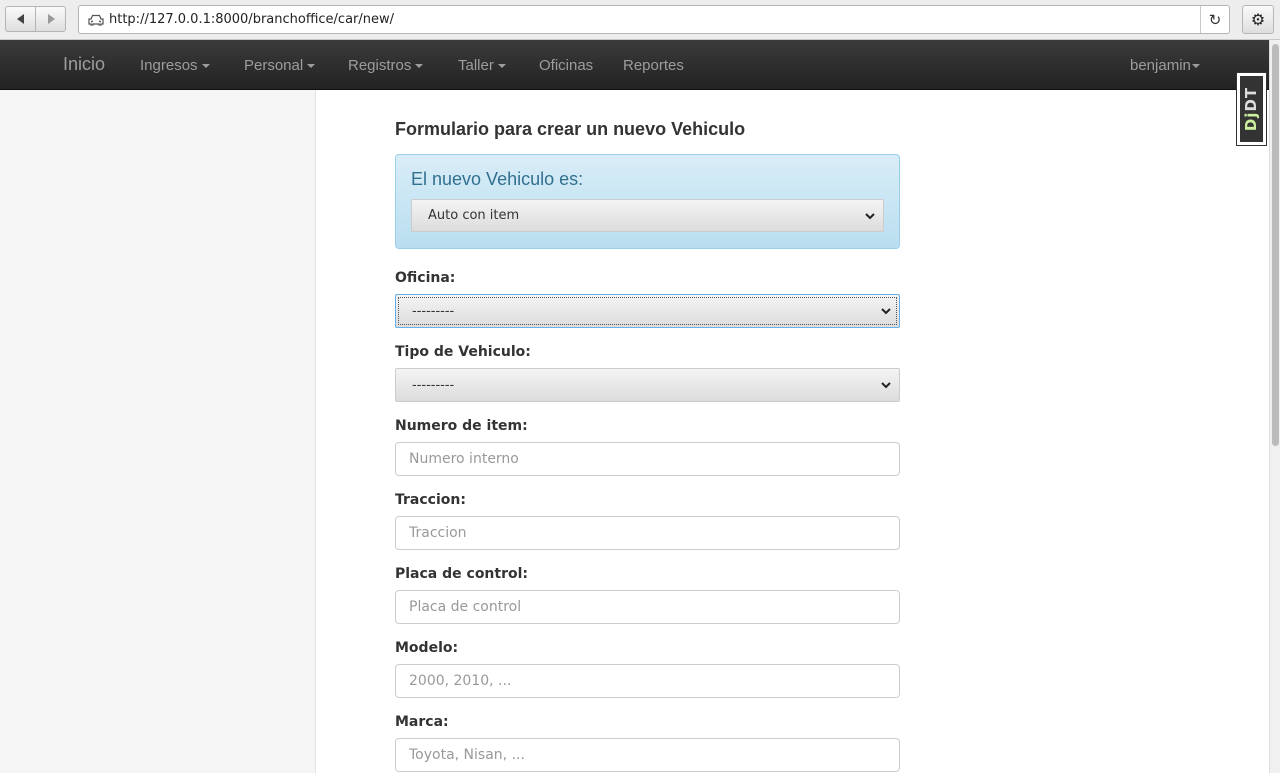 The height and width of the screenshot is (773, 1280). I want to click on traccion-label: Traccion:, so click(430, 500).